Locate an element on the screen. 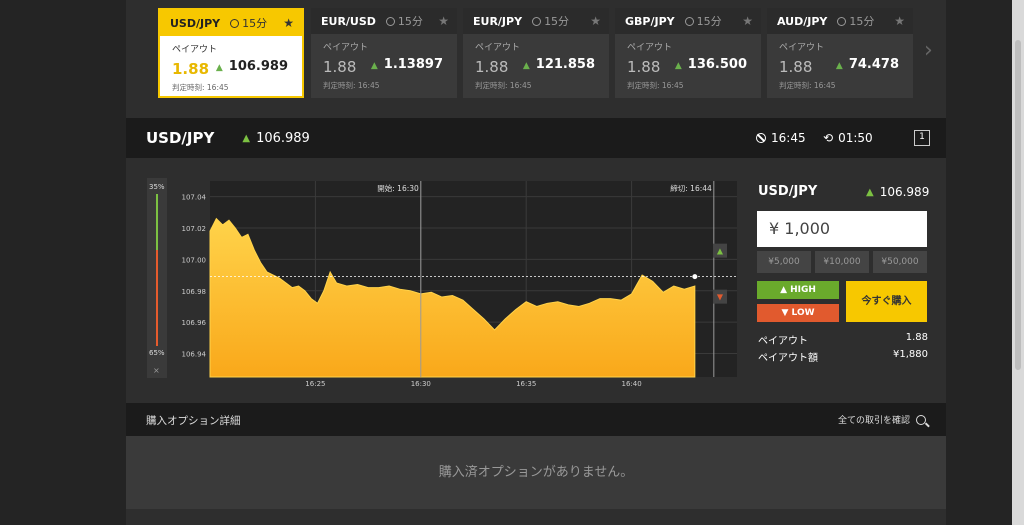  low-button: ▼ LOW is located at coordinates (798, 313).